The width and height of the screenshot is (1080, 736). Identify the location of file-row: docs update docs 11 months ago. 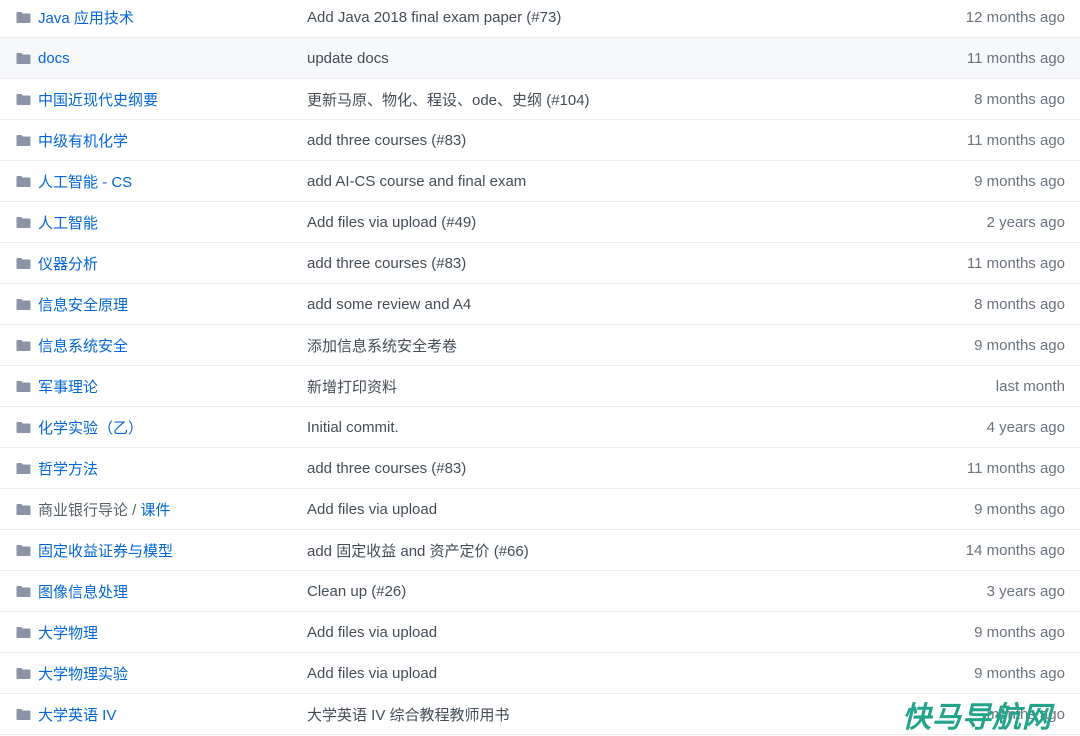
(540, 58).